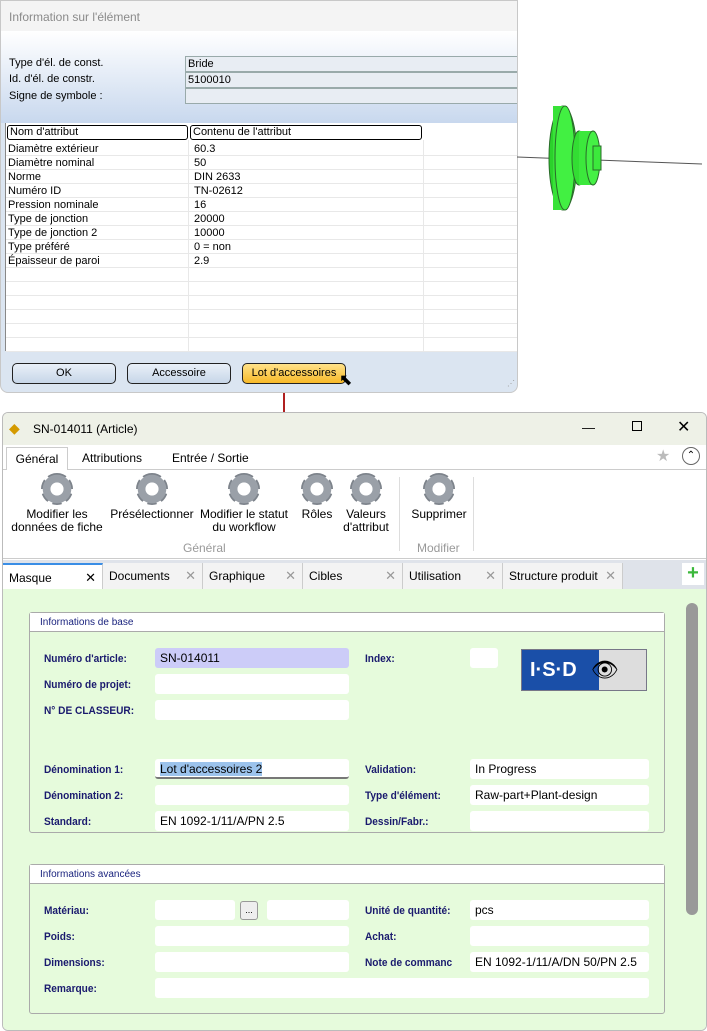 The height and width of the screenshot is (1031, 707). I want to click on table-row: Pression nominale 16, so click(261, 205).